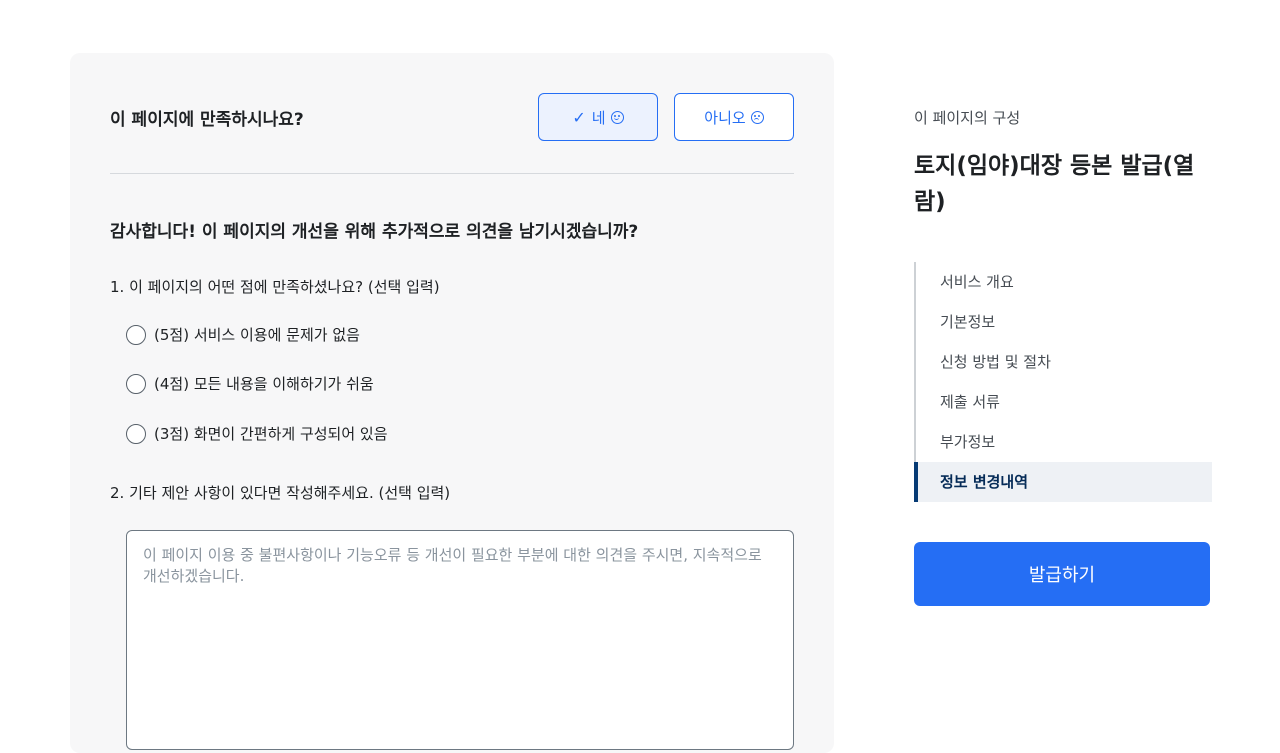  What do you see at coordinates (1064, 322) in the screenshot?
I see `toc-item-basic-info: 기본정보` at bounding box center [1064, 322].